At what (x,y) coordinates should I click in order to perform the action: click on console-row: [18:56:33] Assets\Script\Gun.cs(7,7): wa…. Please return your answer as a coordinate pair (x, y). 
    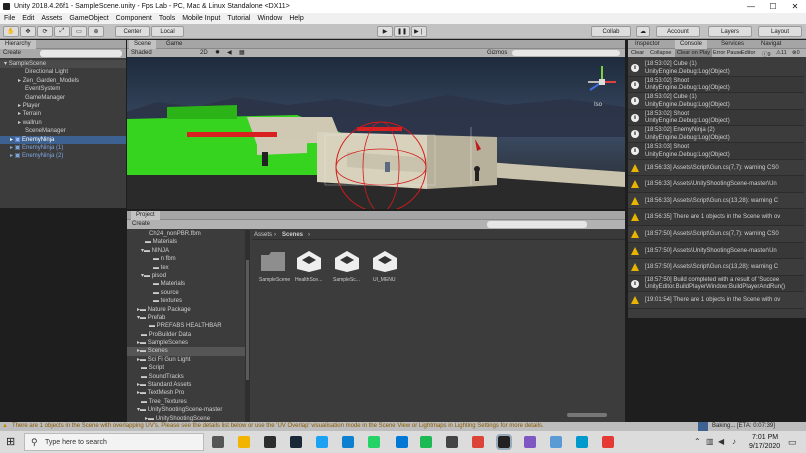
    Looking at the image, I should click on (716, 168).